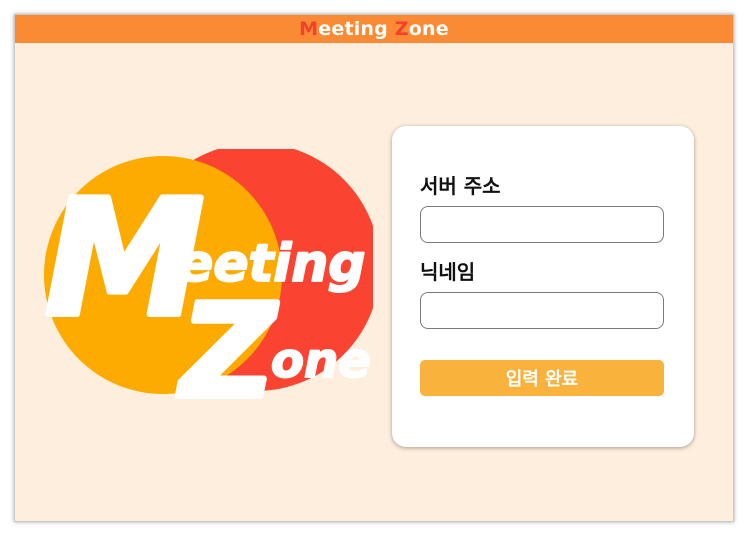 The width and height of the screenshot is (750, 537). I want to click on title-bar: Meeting Zone, so click(374, 29).